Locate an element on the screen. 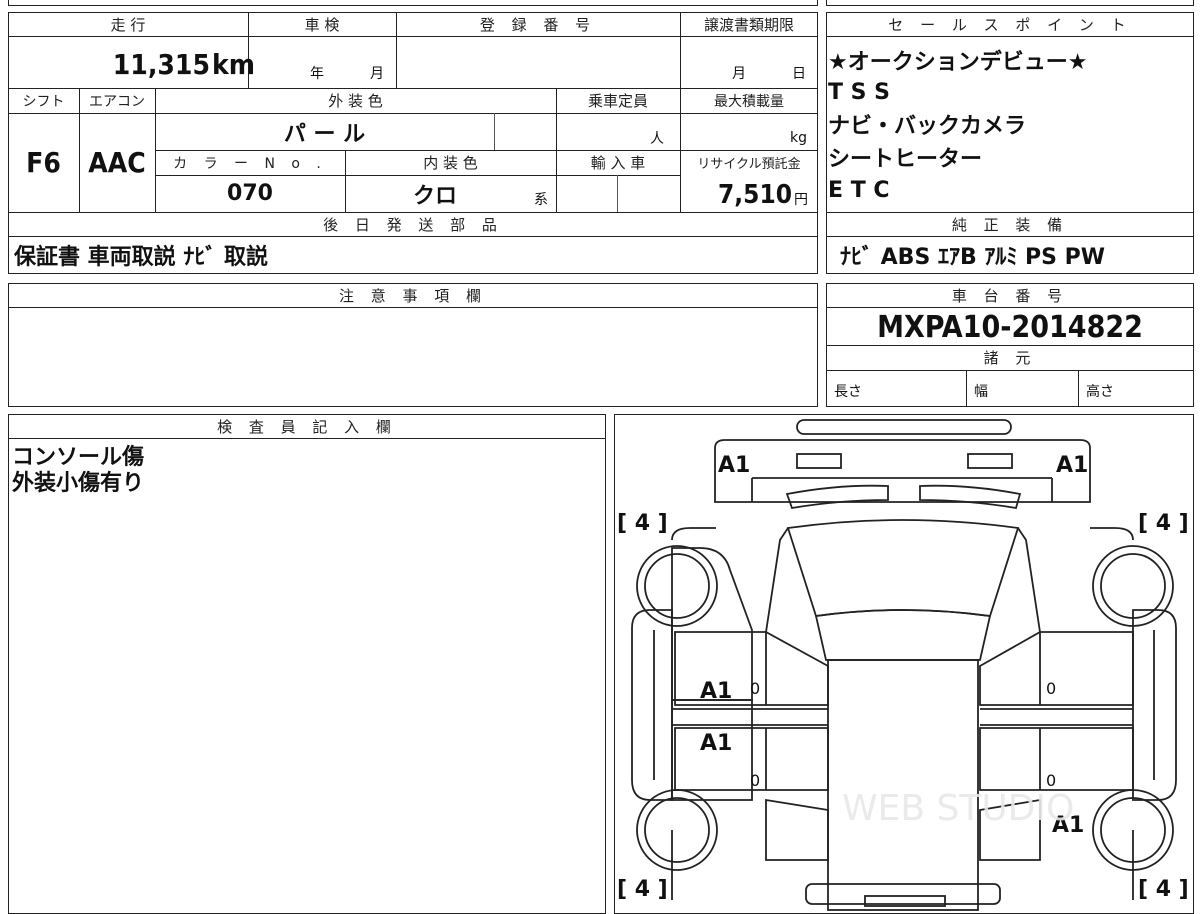 The image size is (1200, 914). shift-value: F6 is located at coordinates (43, 162).